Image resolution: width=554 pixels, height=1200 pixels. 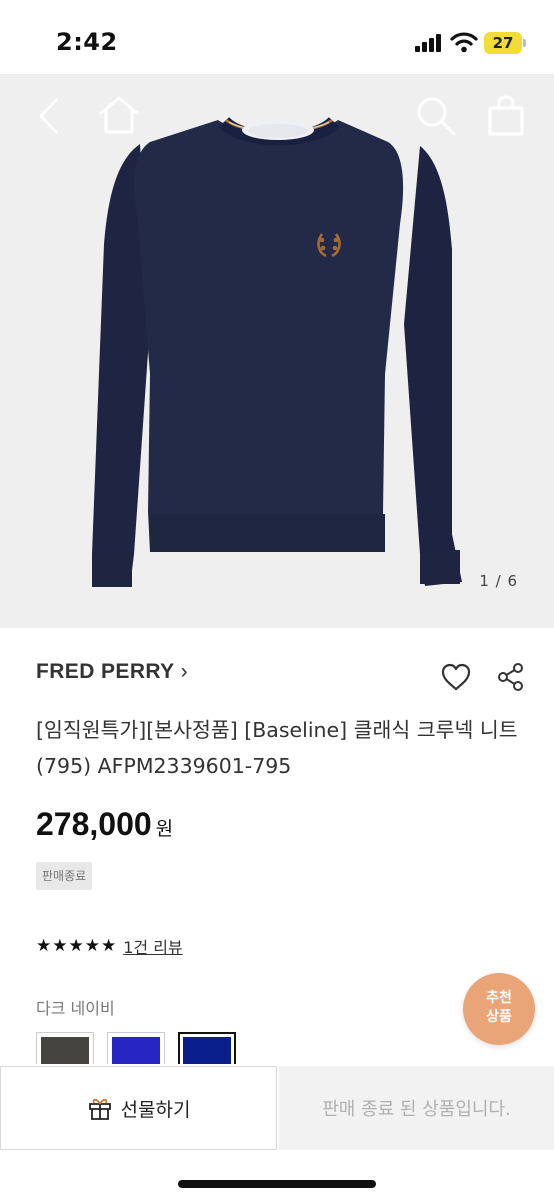 I want to click on wifi-icon, so click(x=464, y=42).